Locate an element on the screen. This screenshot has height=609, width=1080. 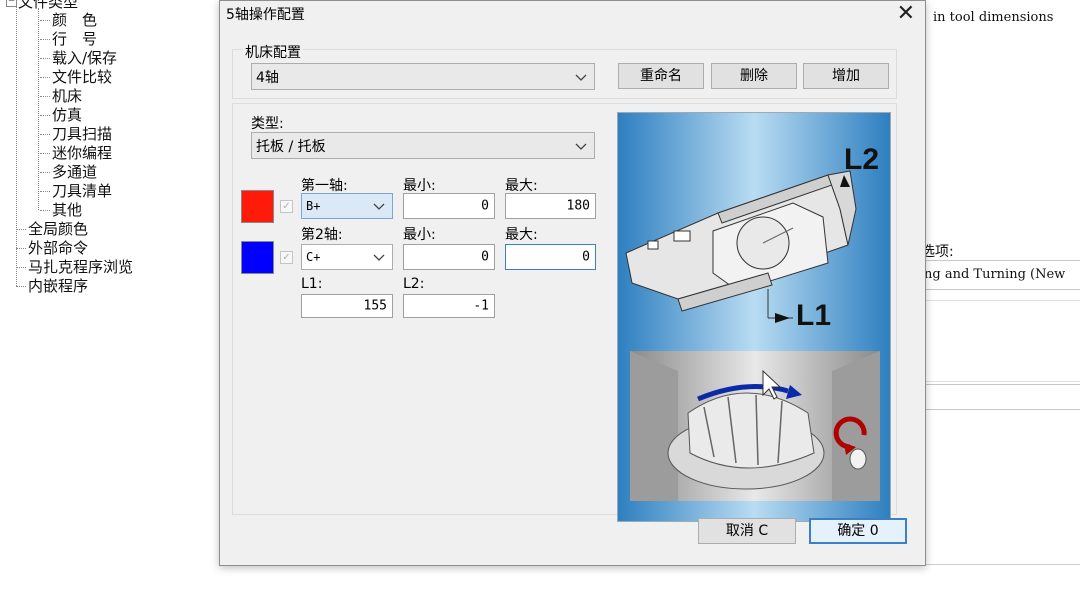
background-area is located at coordinates (1001, 341).